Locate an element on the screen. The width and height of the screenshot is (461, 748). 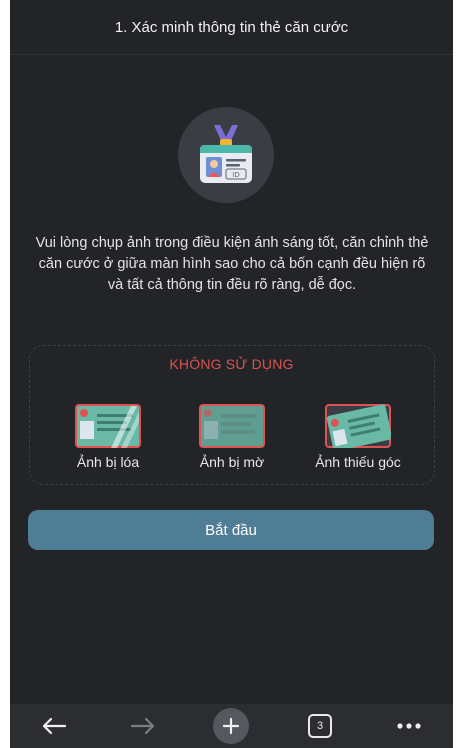
plus-icon is located at coordinates (231, 726).